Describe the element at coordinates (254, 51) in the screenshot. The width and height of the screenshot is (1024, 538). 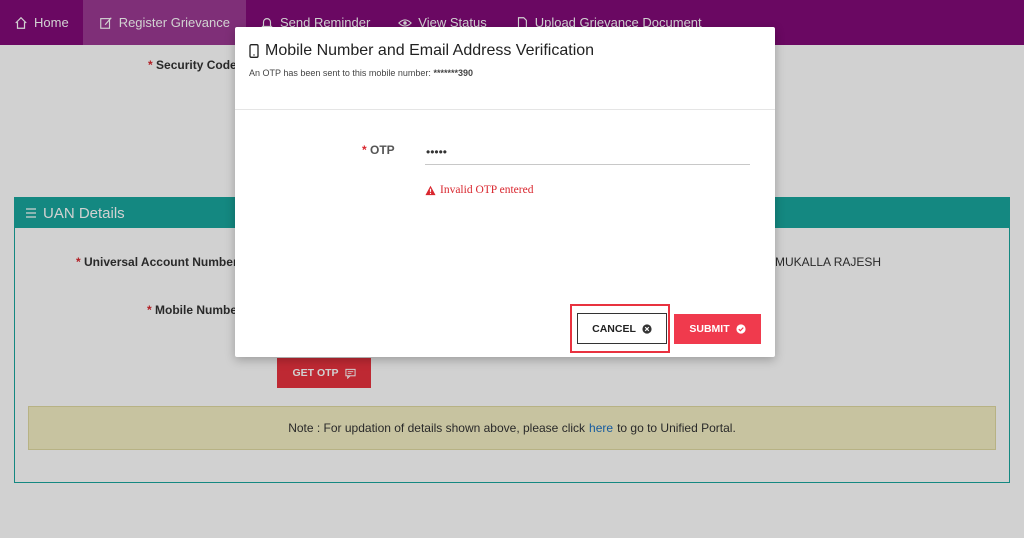
I see `mobile-phone-icon` at that location.